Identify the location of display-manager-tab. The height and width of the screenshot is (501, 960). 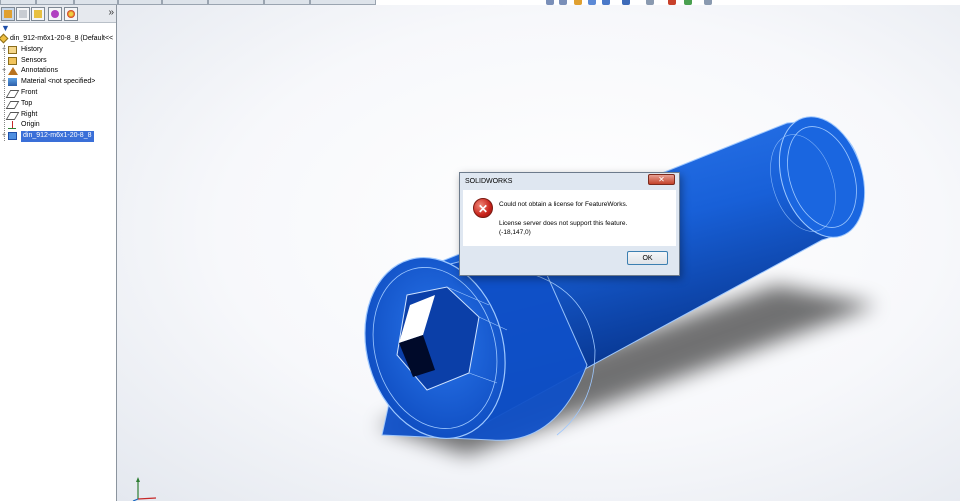
(71, 14).